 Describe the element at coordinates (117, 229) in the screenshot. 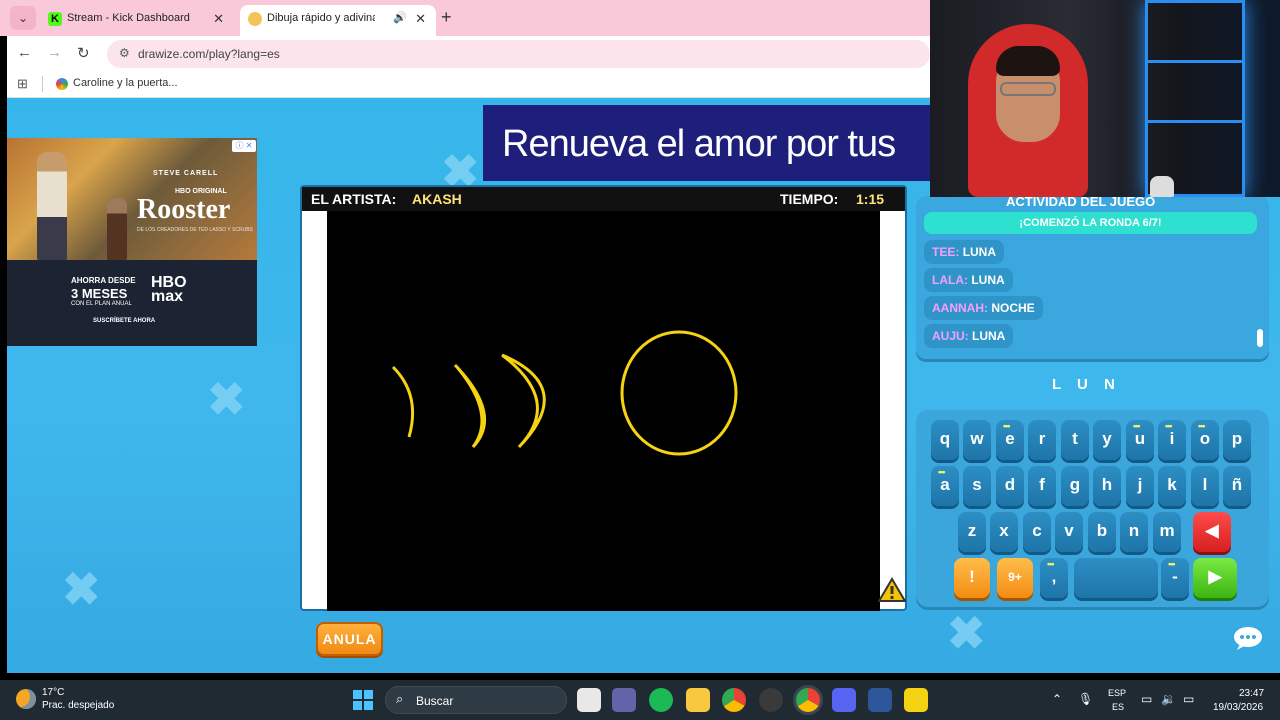

I see `ad-person-figure` at that location.